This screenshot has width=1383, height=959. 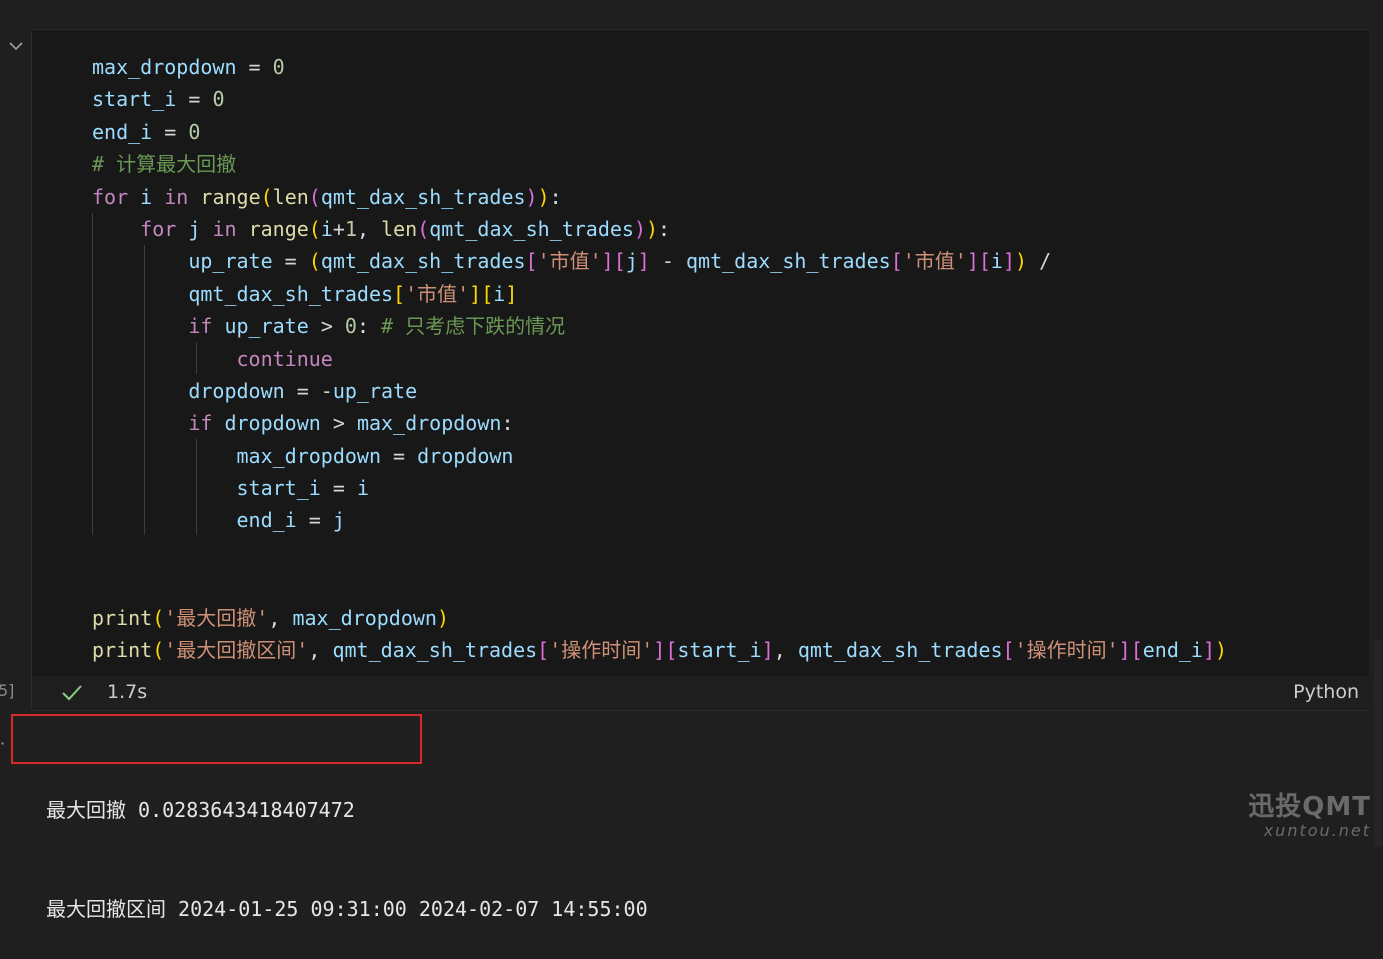 What do you see at coordinates (1326, 692) in the screenshot?
I see `cell-language-label: Python` at bounding box center [1326, 692].